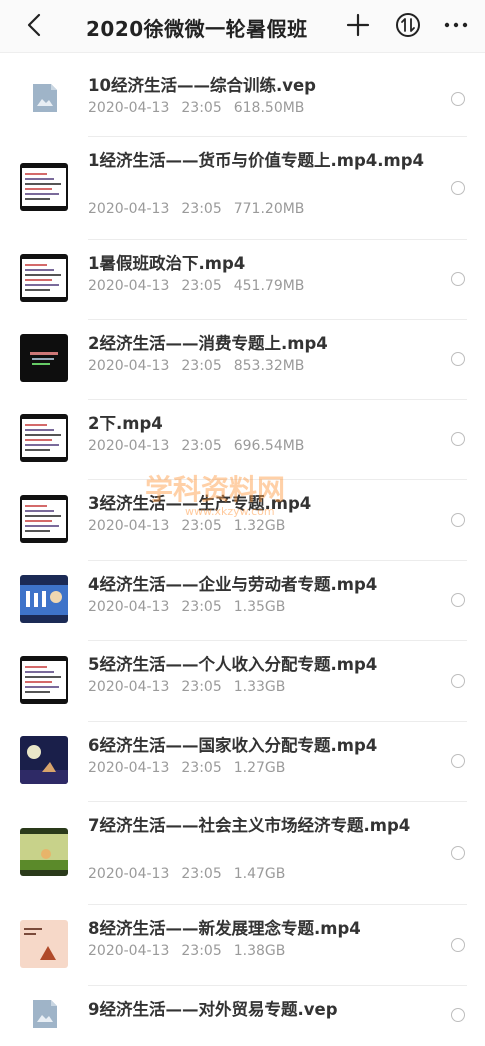 Image resolution: width=485 pixels, height=1046 pixels. Describe the element at coordinates (167, 263) in the screenshot. I see `file-name: 1暑假班政治下.mp4` at that location.